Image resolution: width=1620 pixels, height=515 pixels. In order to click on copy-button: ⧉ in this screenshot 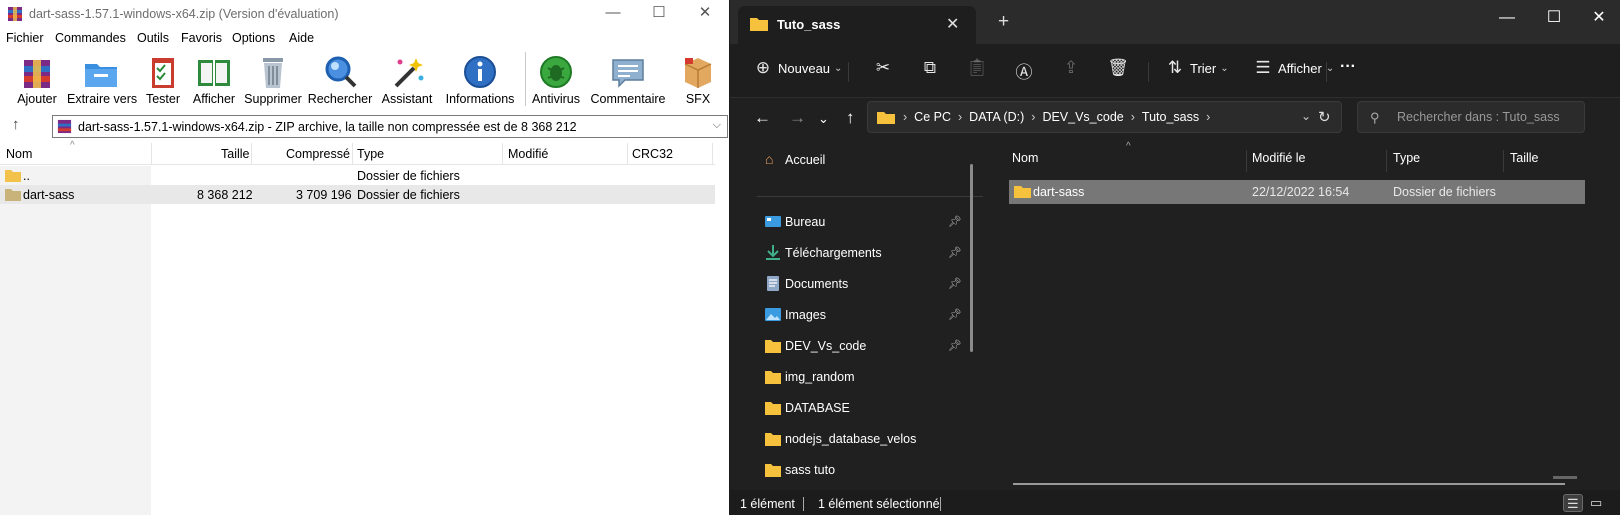, I will do `click(930, 71)`.